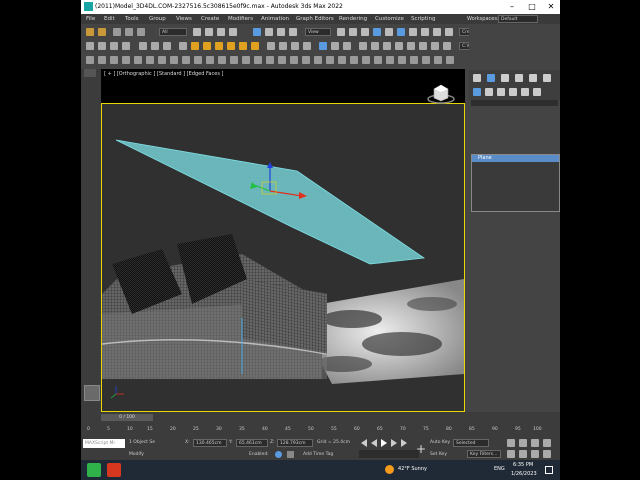 The image size is (640, 480). I want to click on object-name-row: Plane, so click(515, 158).